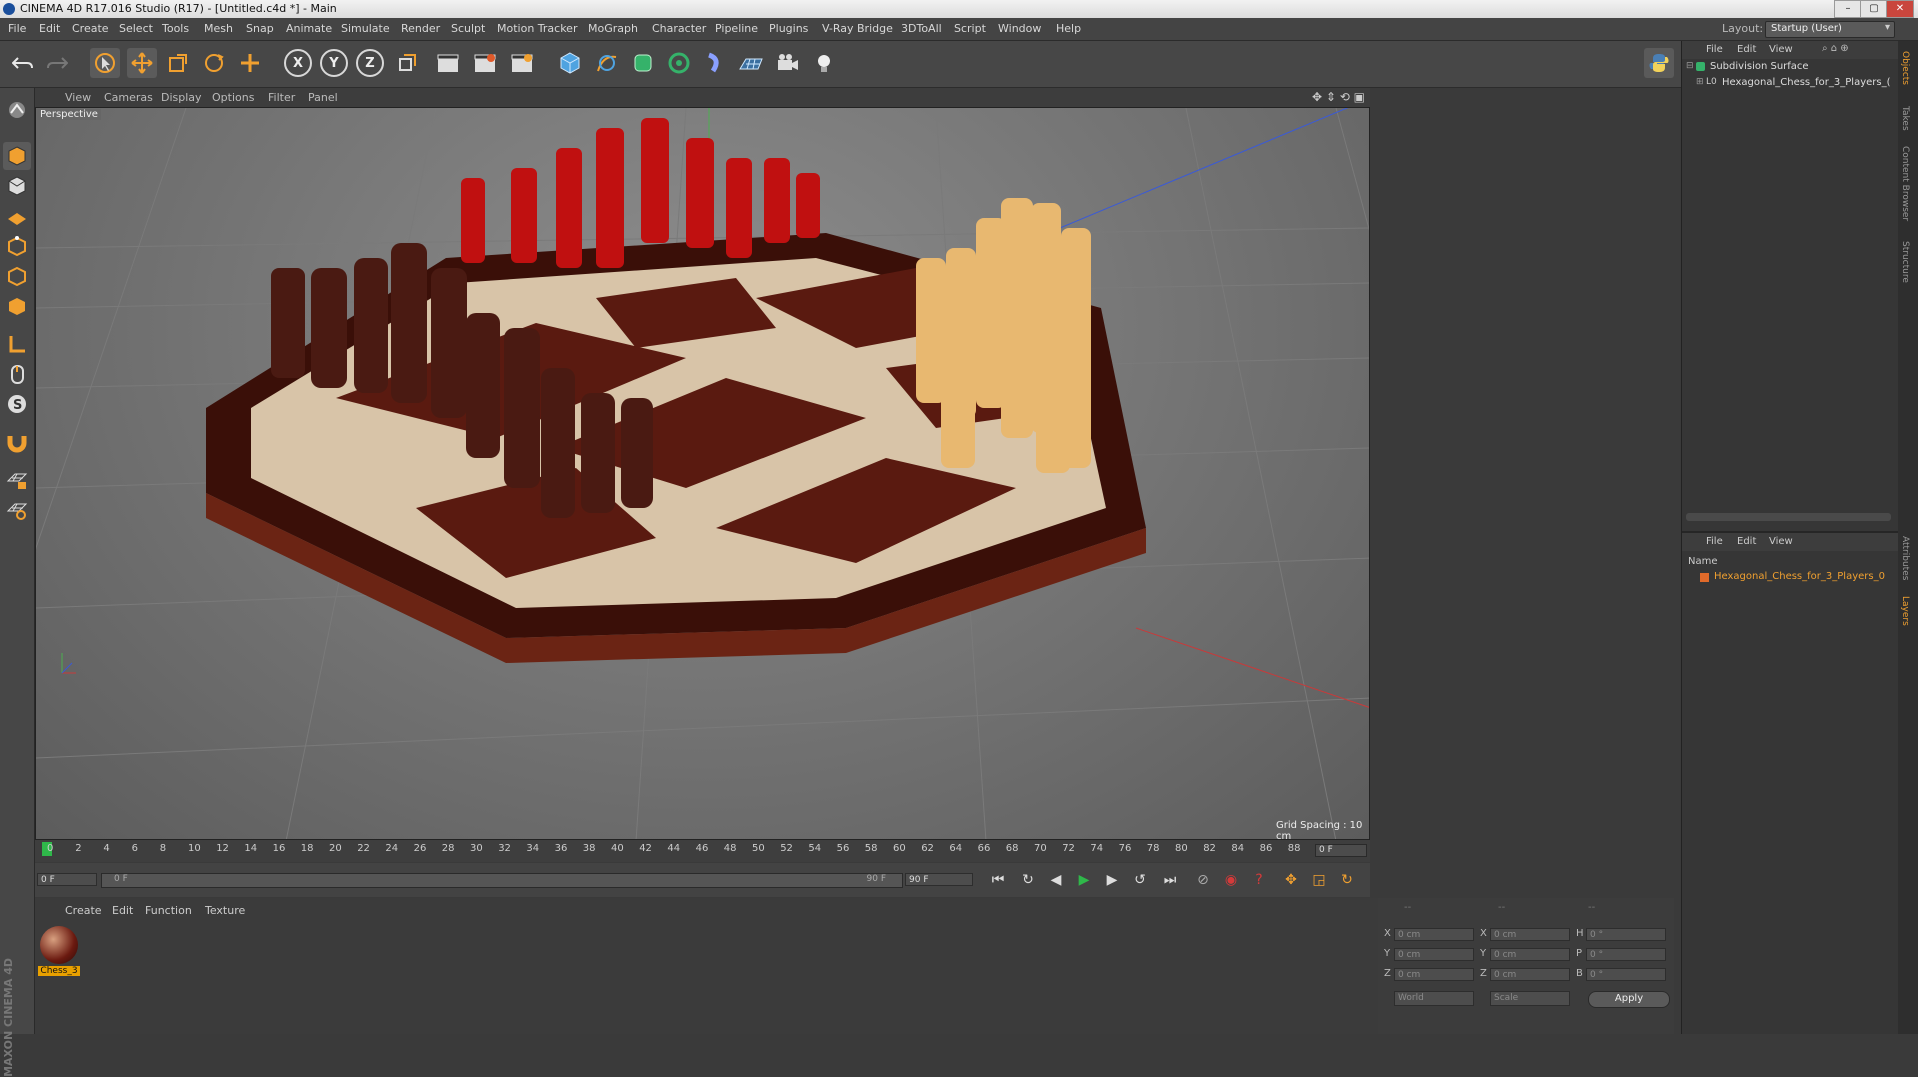 This screenshot has height=1077, width=1918. What do you see at coordinates (1291, 880) in the screenshot?
I see `key-position-button: ✥` at bounding box center [1291, 880].